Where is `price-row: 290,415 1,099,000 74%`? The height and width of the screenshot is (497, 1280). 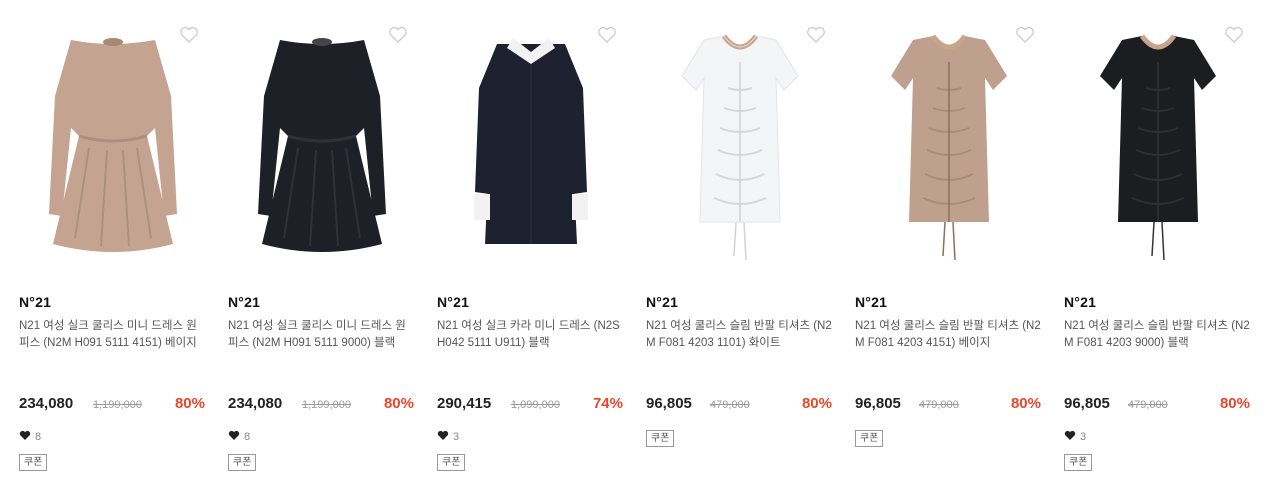 price-row: 290,415 1,099,000 74% is located at coordinates (531, 405).